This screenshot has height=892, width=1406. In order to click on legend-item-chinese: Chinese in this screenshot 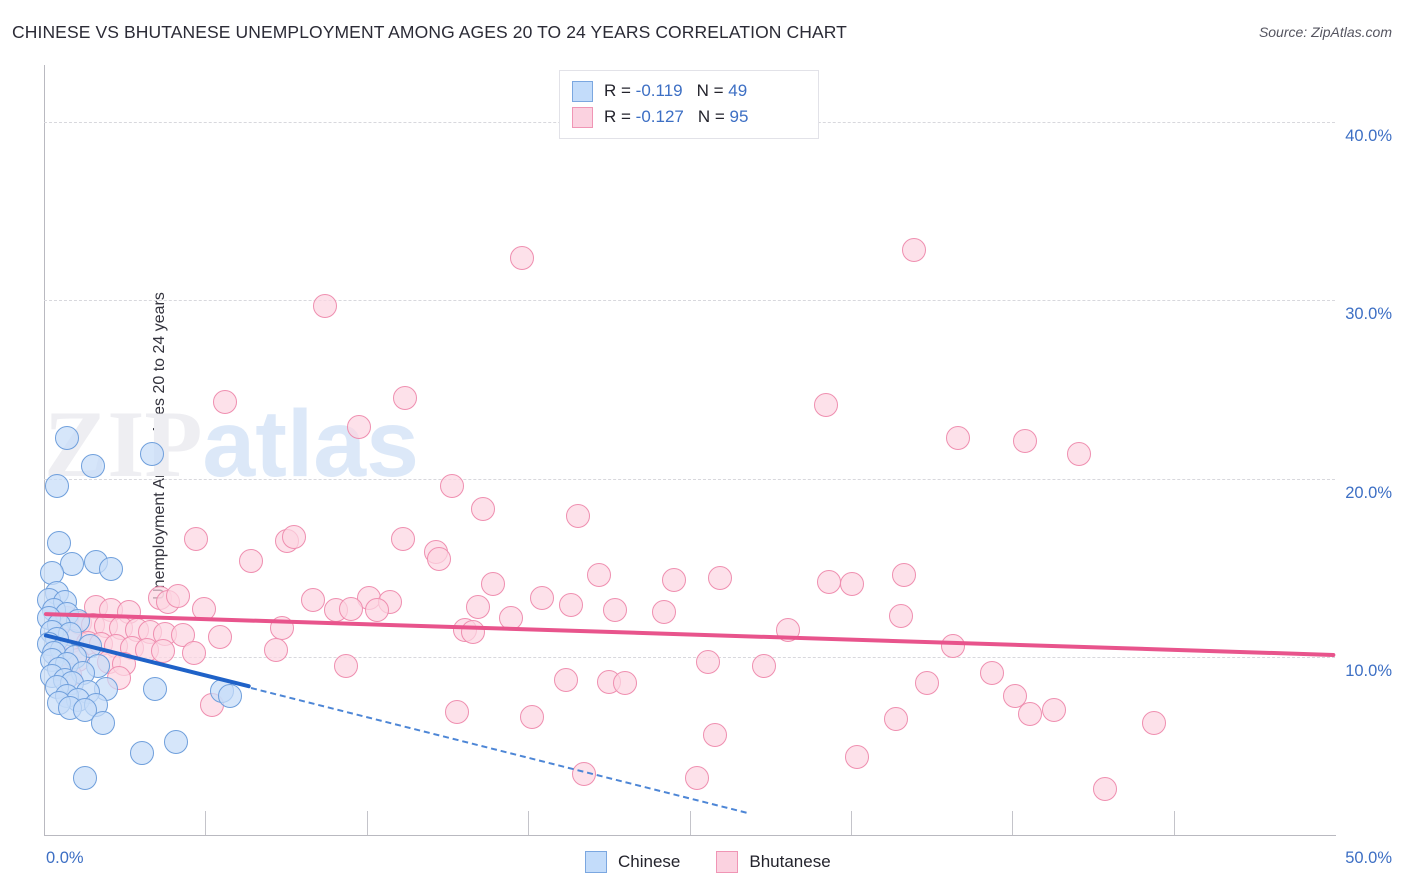, I will do `click(632, 862)`.